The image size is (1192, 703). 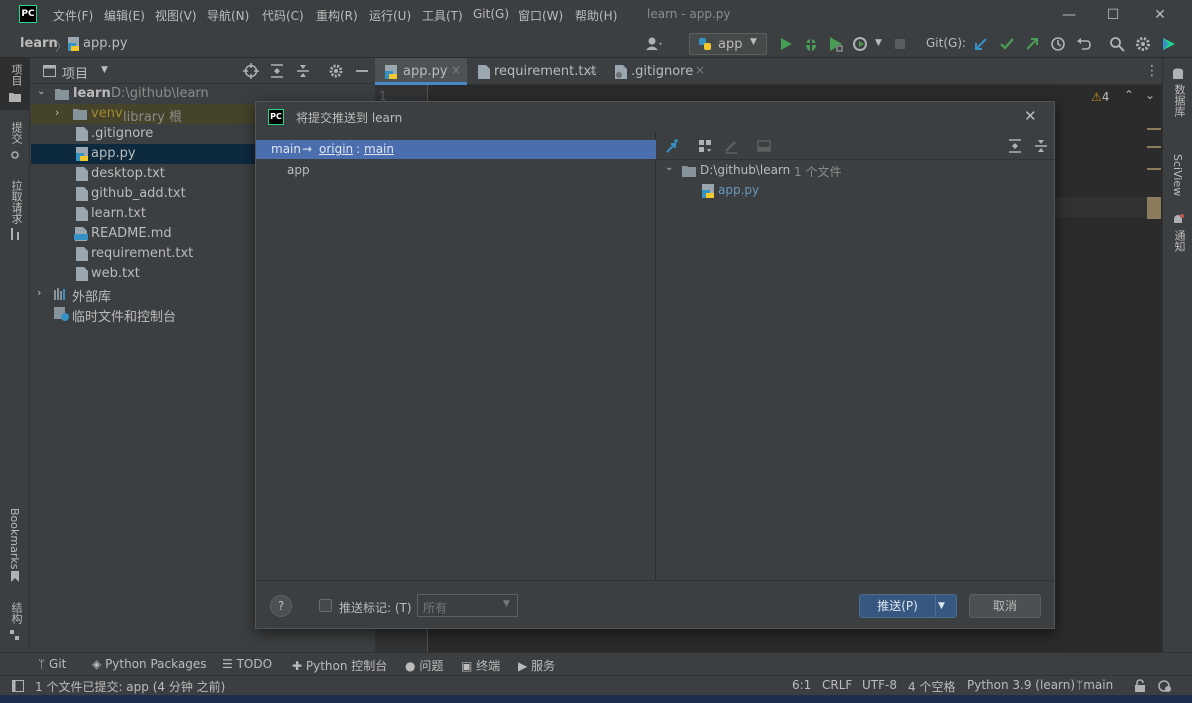 I want to click on tab-app-py: app.py ×, so click(x=421, y=71).